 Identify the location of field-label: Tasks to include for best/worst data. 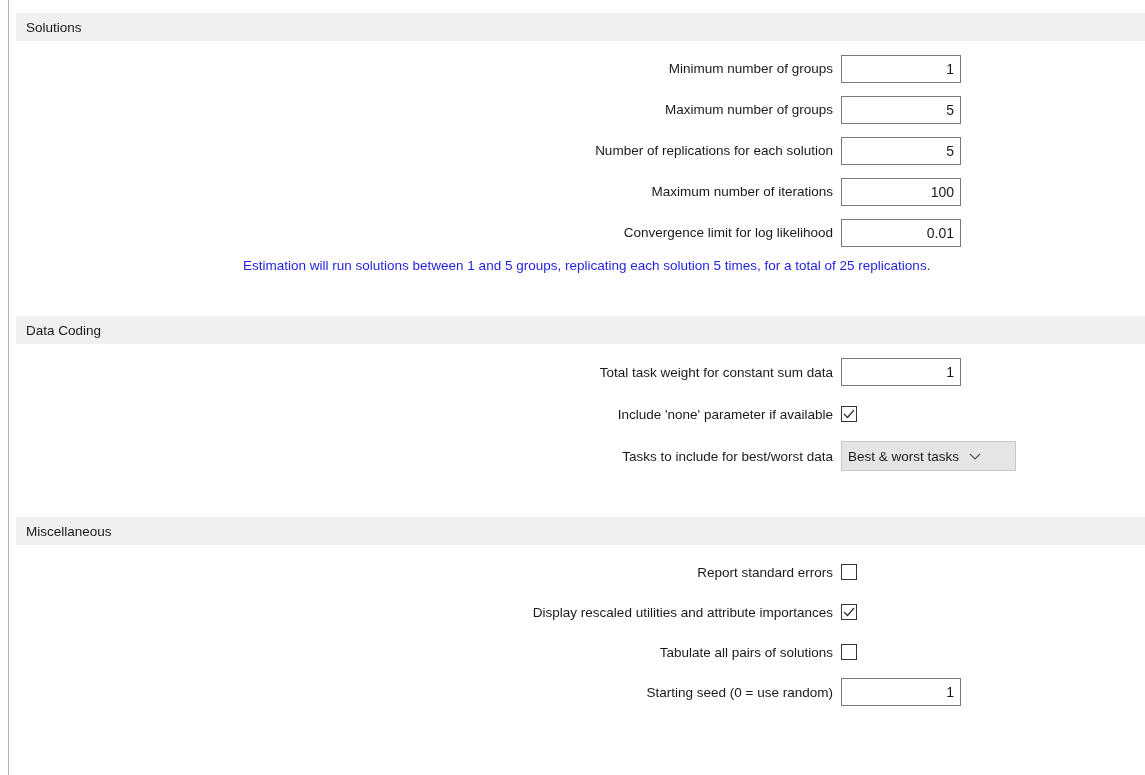
(727, 456).